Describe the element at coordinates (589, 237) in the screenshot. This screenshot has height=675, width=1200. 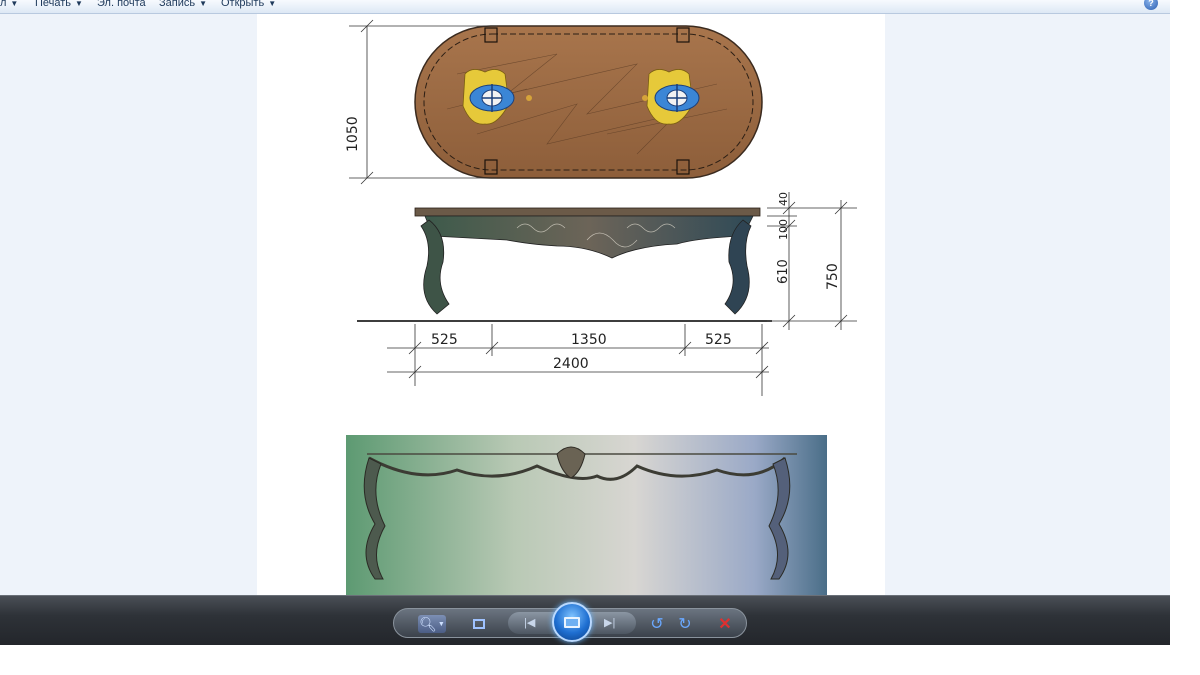
I see `carved-apron` at that location.